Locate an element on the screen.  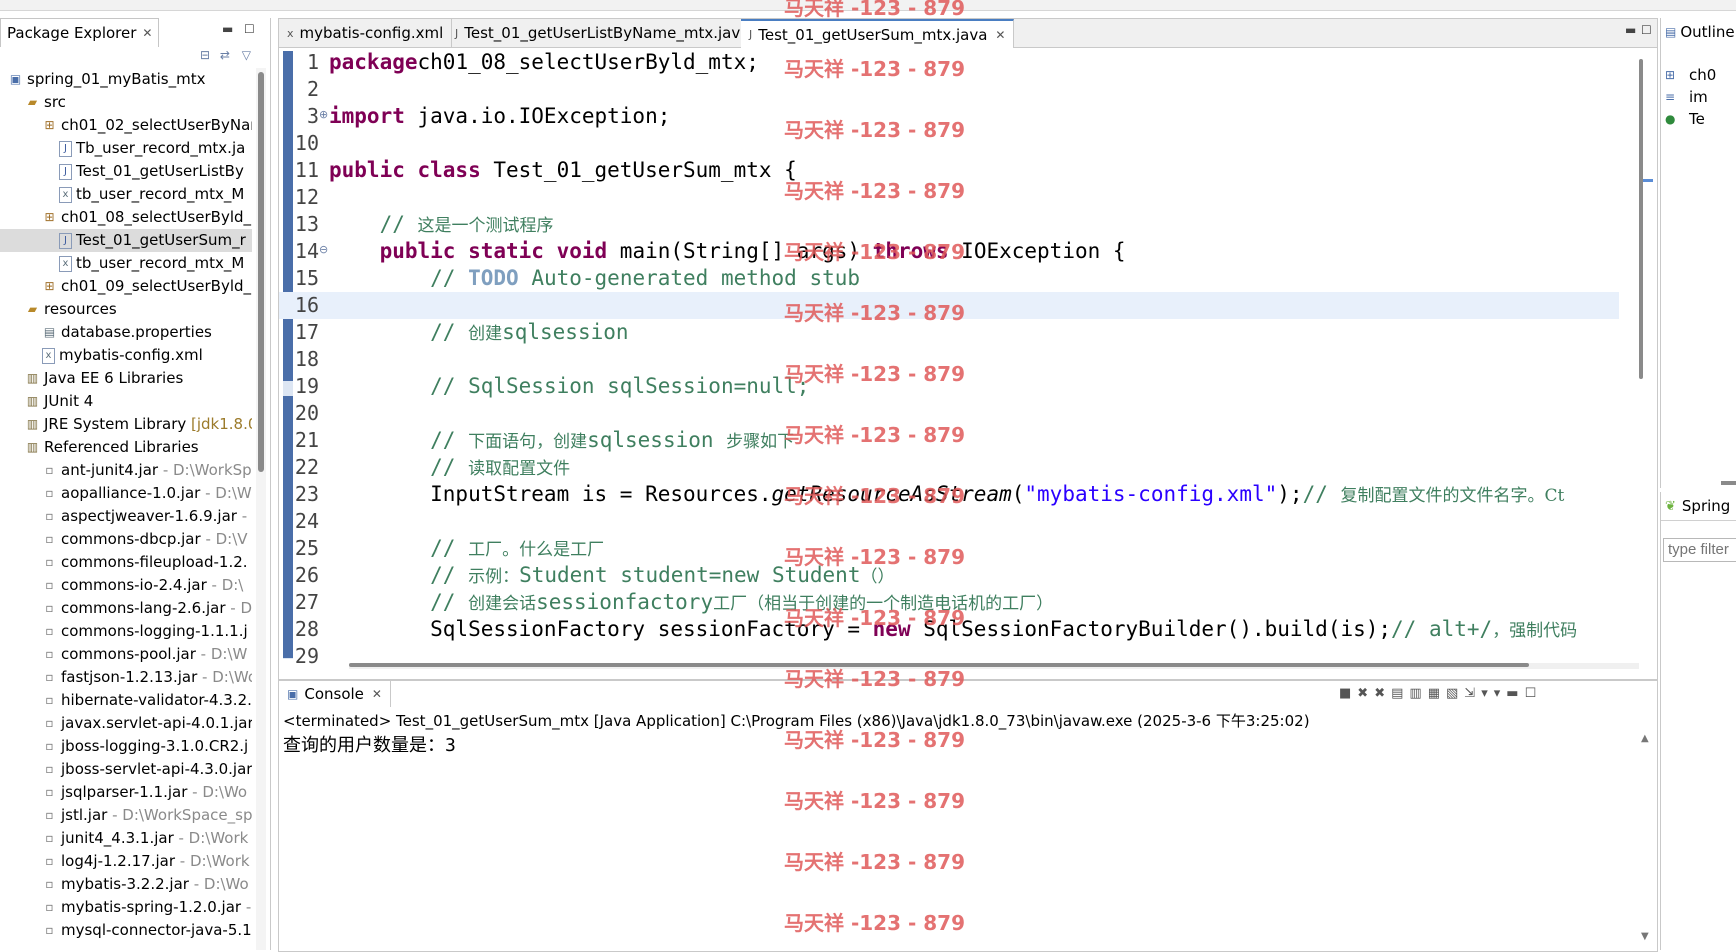
tree-item: ▫ commons-fileupload-1.2. is located at coordinates (126, 562).